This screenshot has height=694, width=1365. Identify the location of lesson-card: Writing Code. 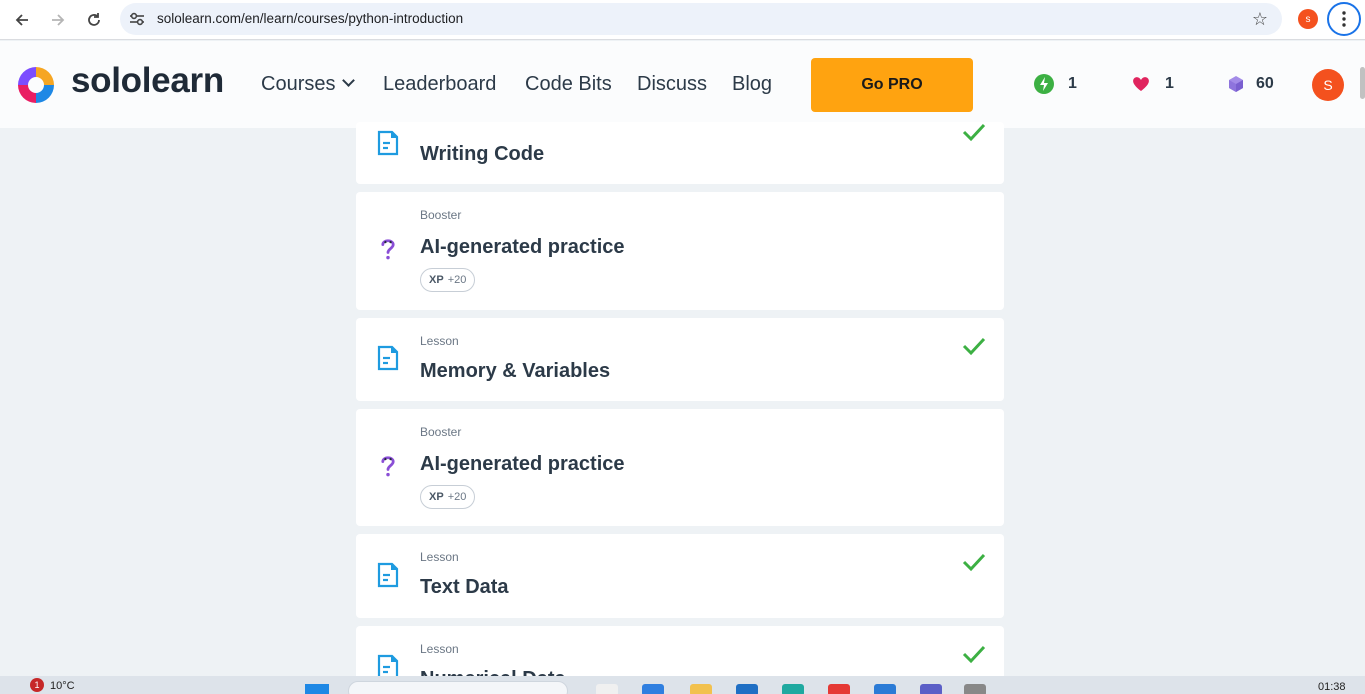
(680, 153).